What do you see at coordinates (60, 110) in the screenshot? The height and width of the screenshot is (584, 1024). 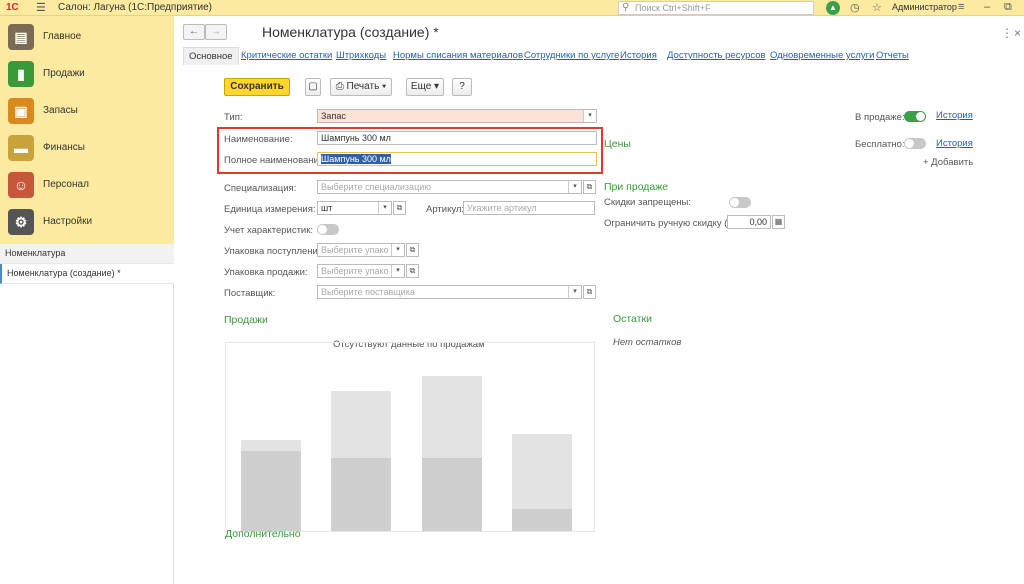 I see `sidebar-item-label: Запасы` at bounding box center [60, 110].